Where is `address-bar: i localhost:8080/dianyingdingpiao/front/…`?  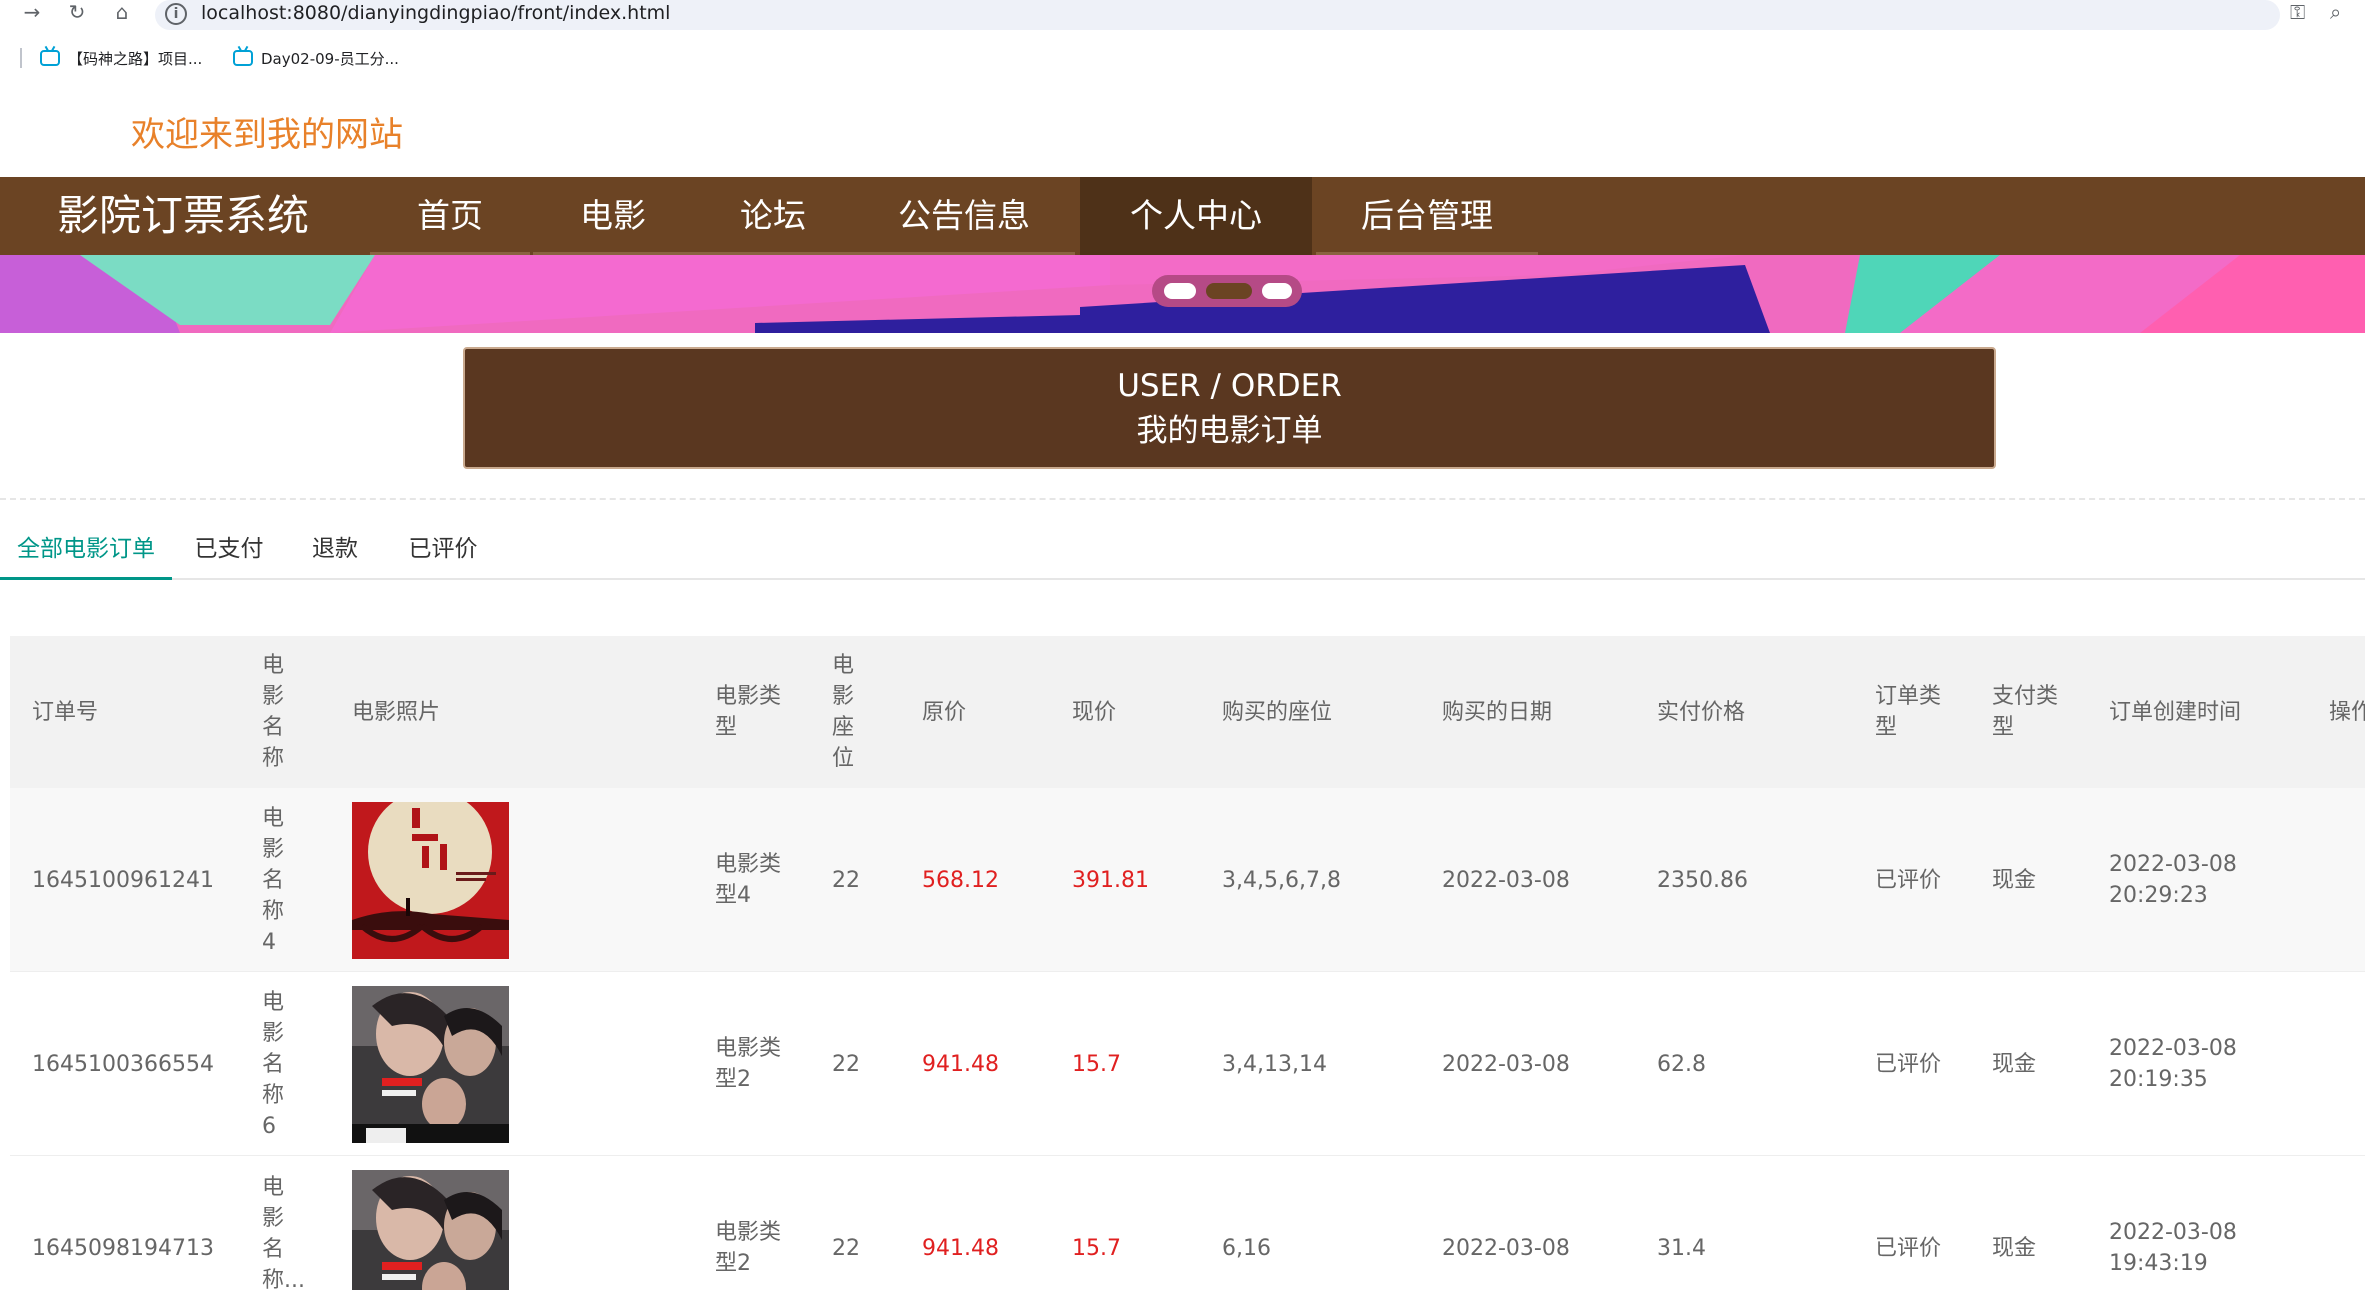 address-bar: i localhost:8080/dianyingdingpiao/front/… is located at coordinates (1217, 15).